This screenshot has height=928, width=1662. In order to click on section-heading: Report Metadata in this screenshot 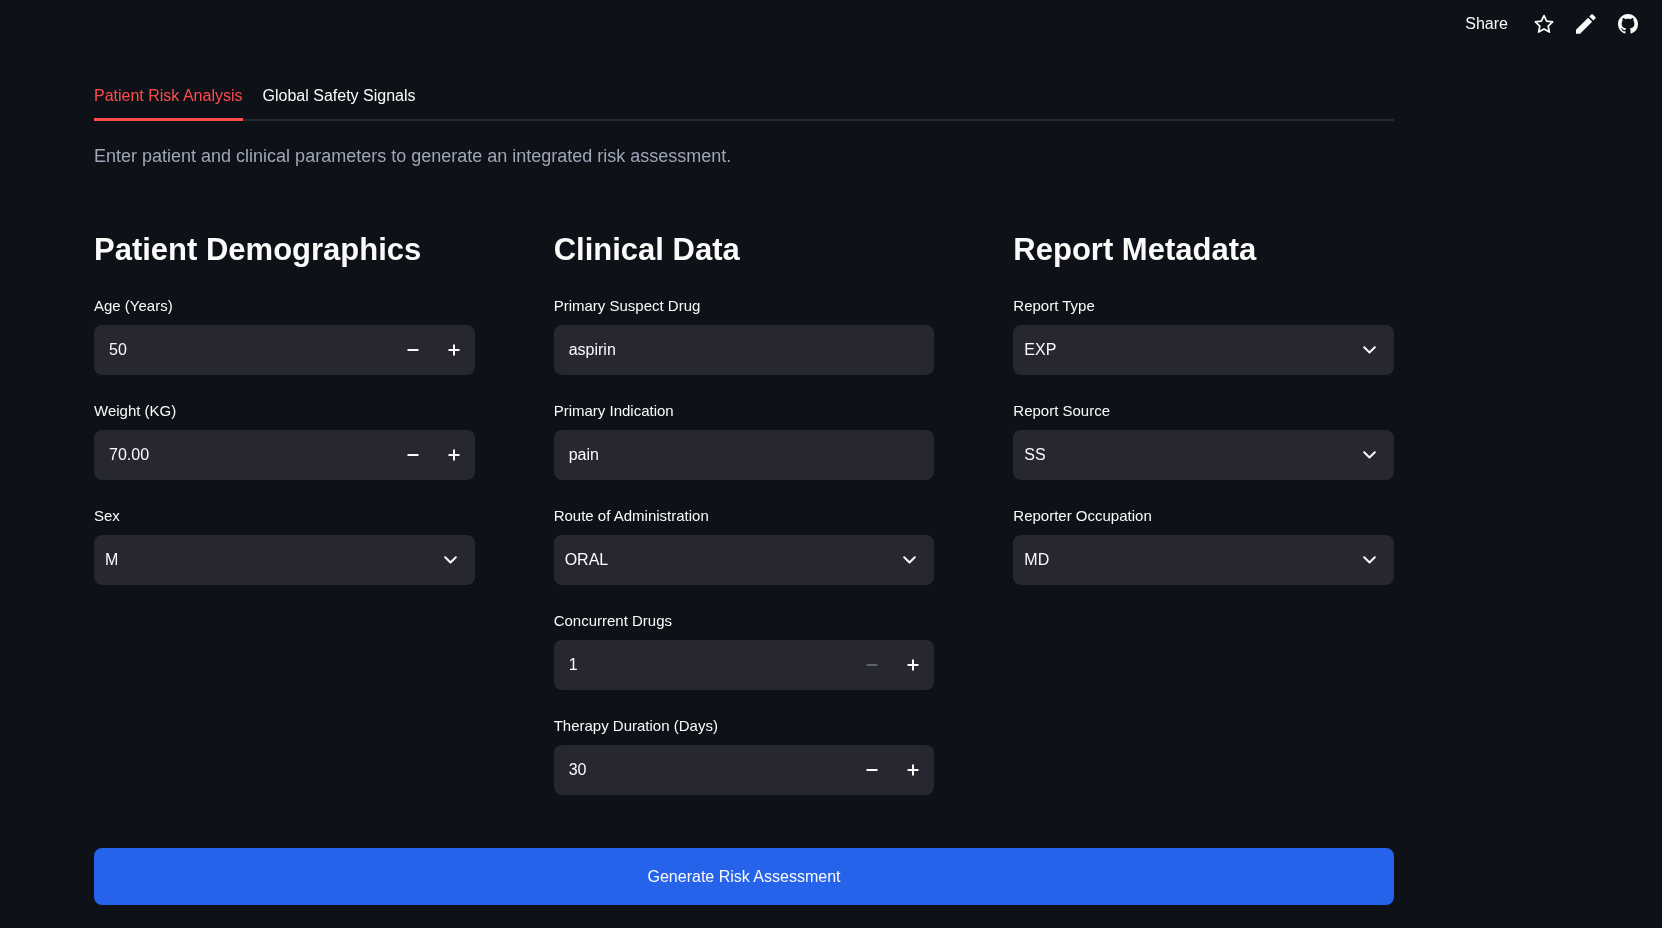, I will do `click(1135, 250)`.